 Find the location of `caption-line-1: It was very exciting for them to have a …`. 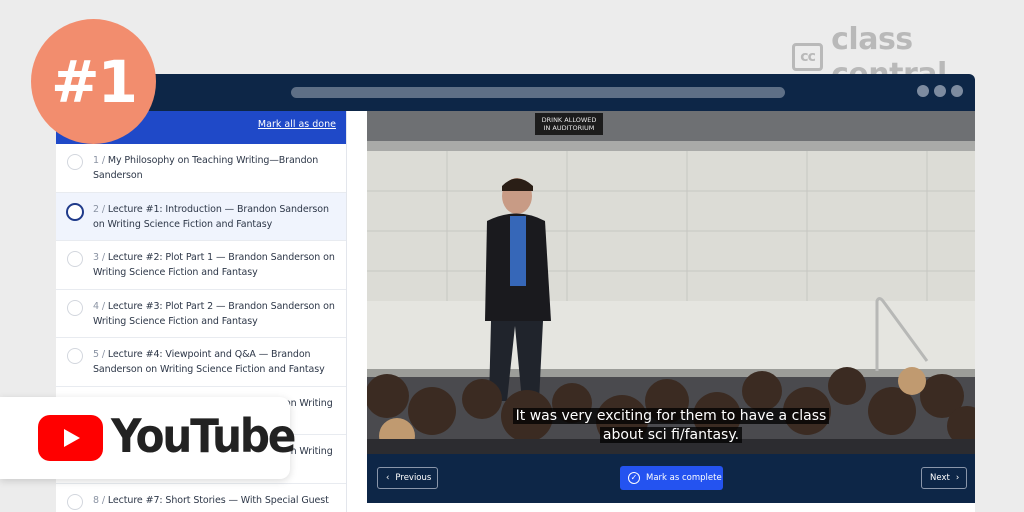

caption-line-1: It was very exciting for them to have a … is located at coordinates (671, 416).